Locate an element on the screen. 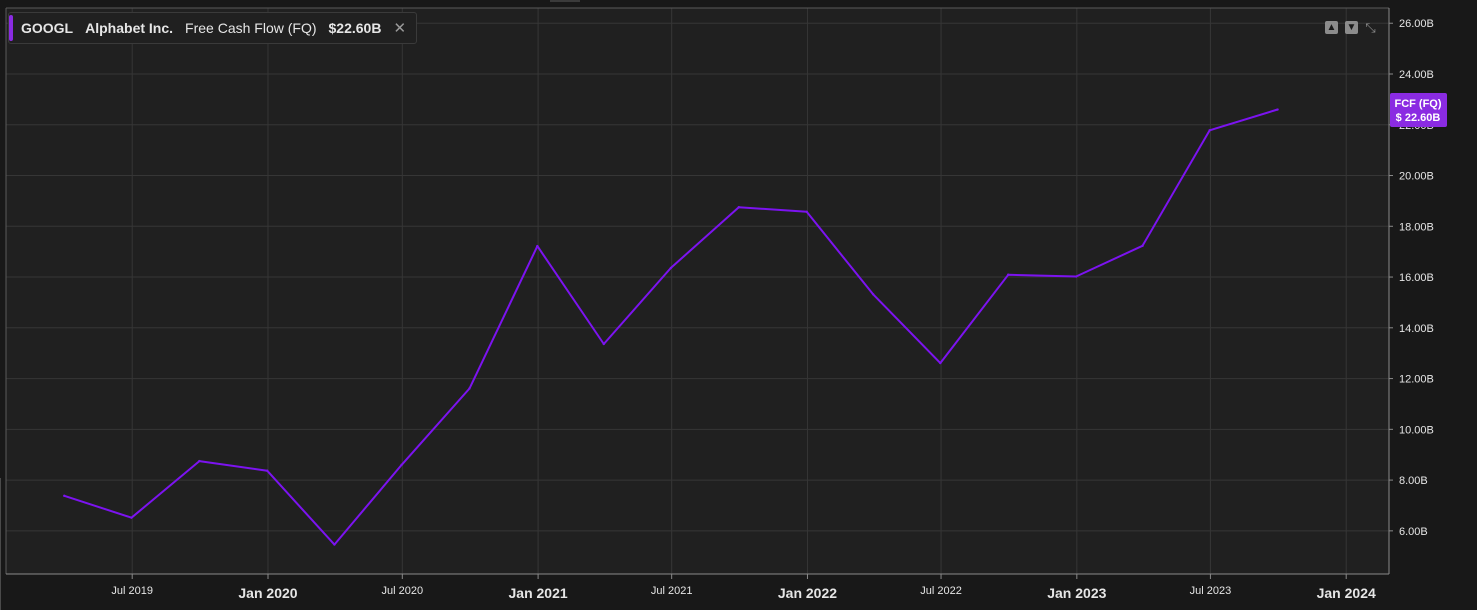  legend-metric: Free Cash Flow (FQ) is located at coordinates (251, 28).